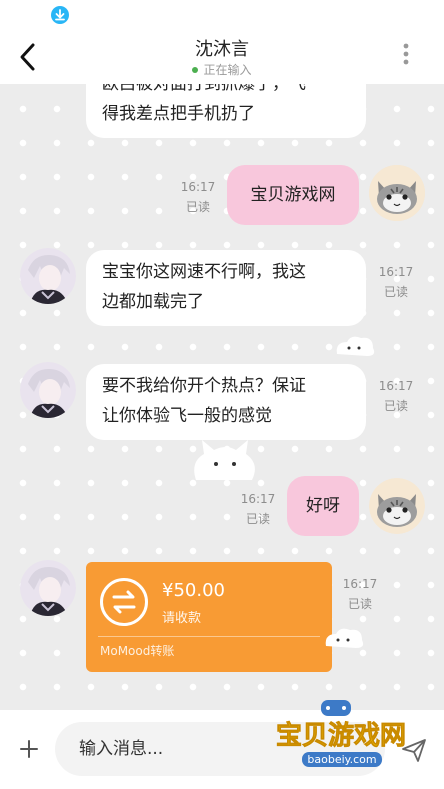 This screenshot has width=444, height=789. Describe the element at coordinates (209, 636) in the screenshot. I see `divider` at that location.